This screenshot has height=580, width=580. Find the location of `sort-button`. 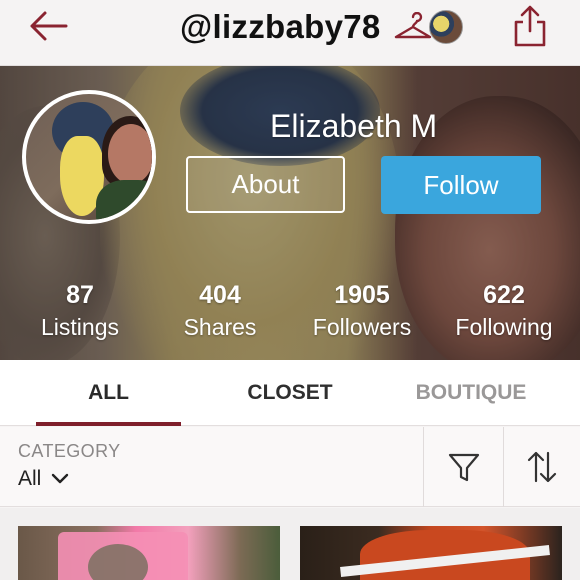

sort-button is located at coordinates (542, 467).